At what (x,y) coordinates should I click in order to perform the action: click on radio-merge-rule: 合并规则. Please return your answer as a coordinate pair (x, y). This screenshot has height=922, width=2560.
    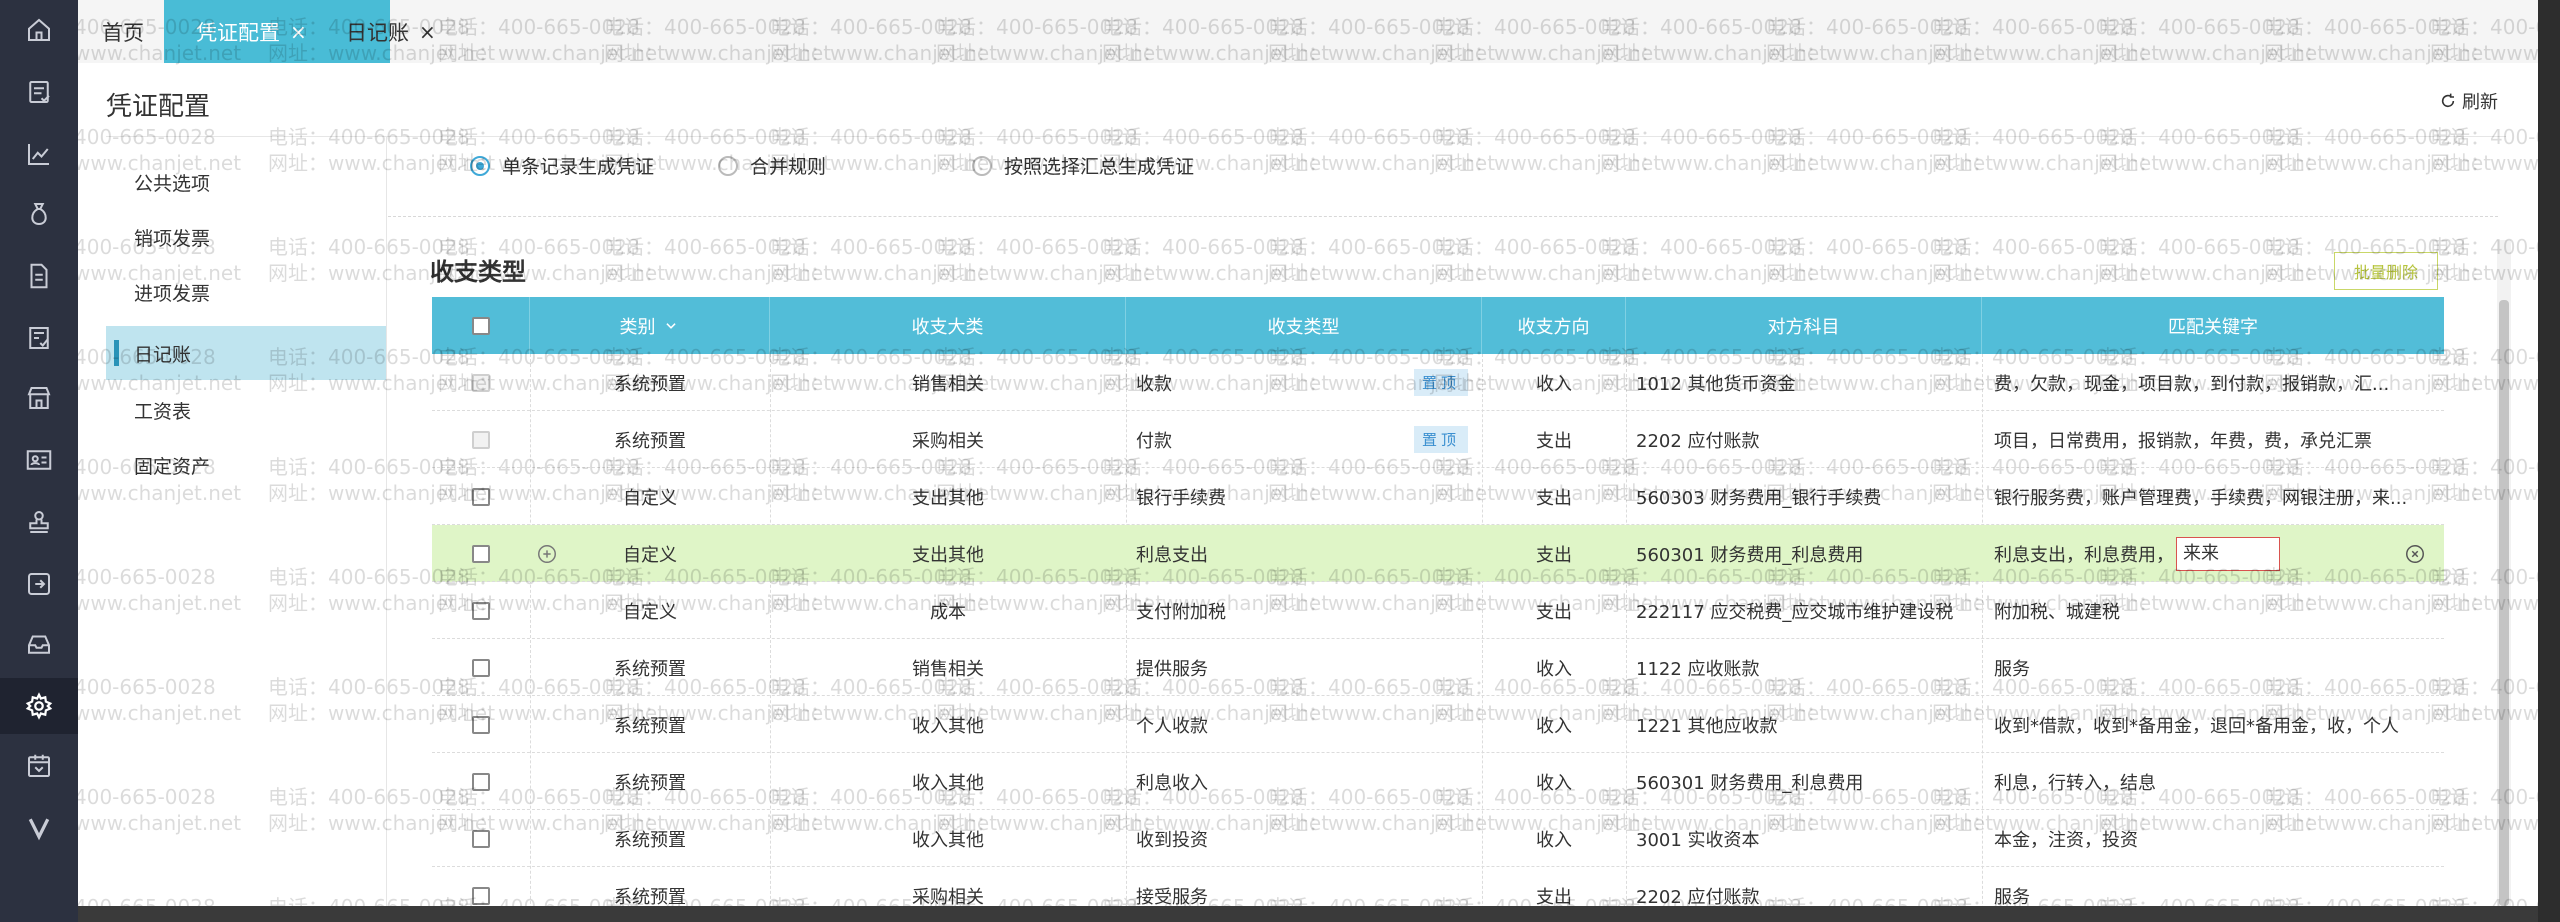
    Looking at the image, I should click on (772, 165).